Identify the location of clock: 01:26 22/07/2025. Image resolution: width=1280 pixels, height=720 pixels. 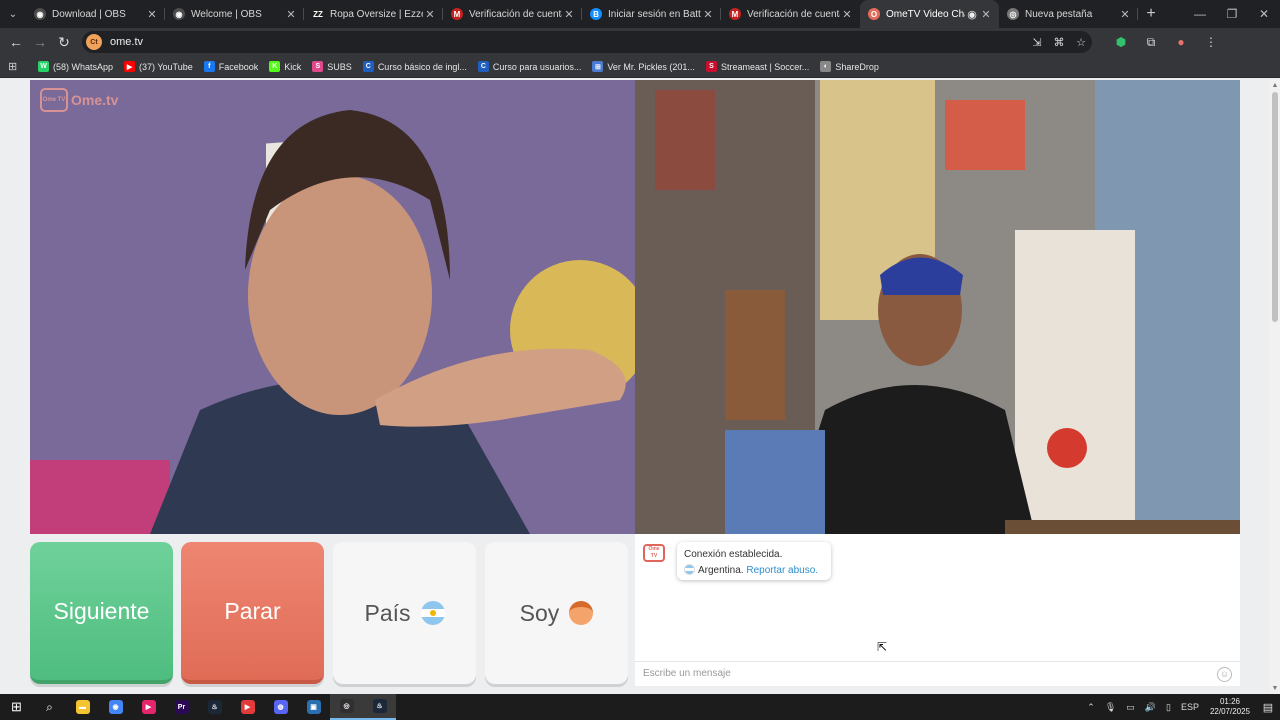
(1230, 707).